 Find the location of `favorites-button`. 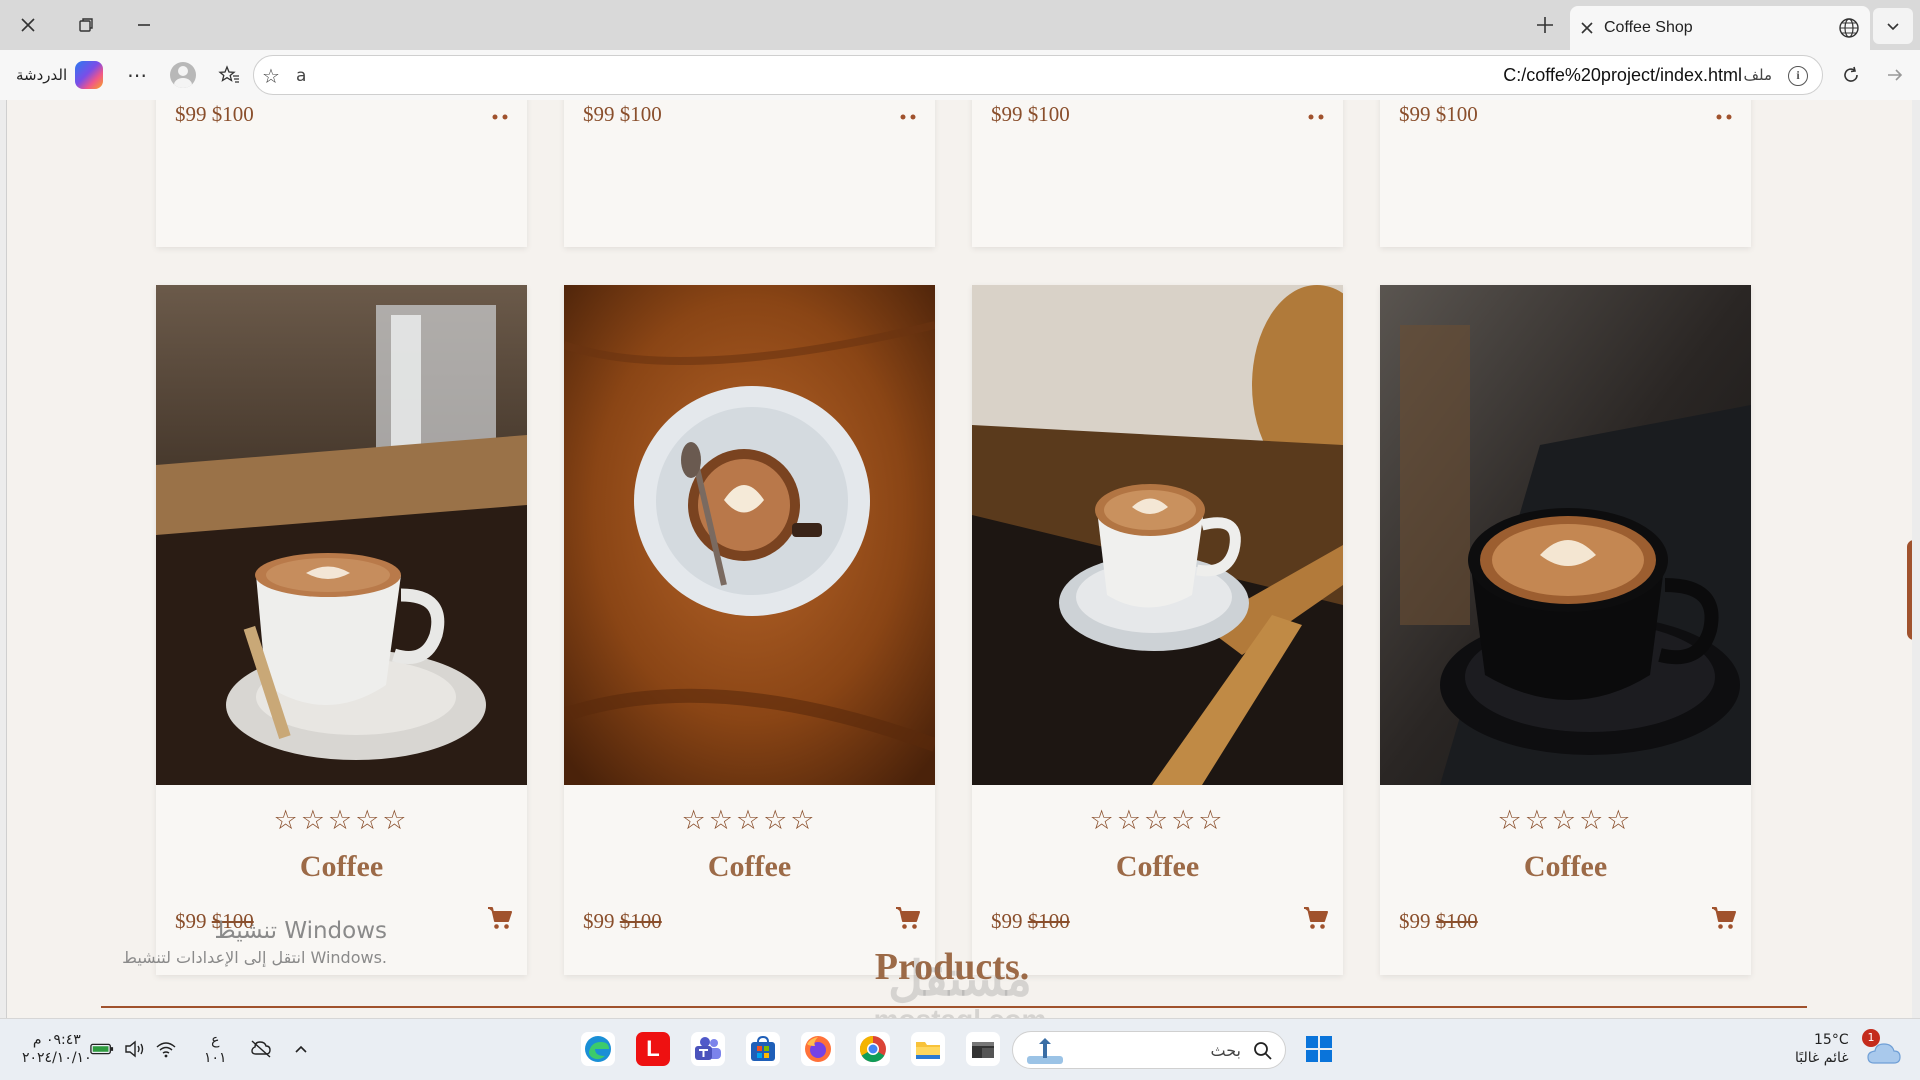

favorites-button is located at coordinates (229, 75).